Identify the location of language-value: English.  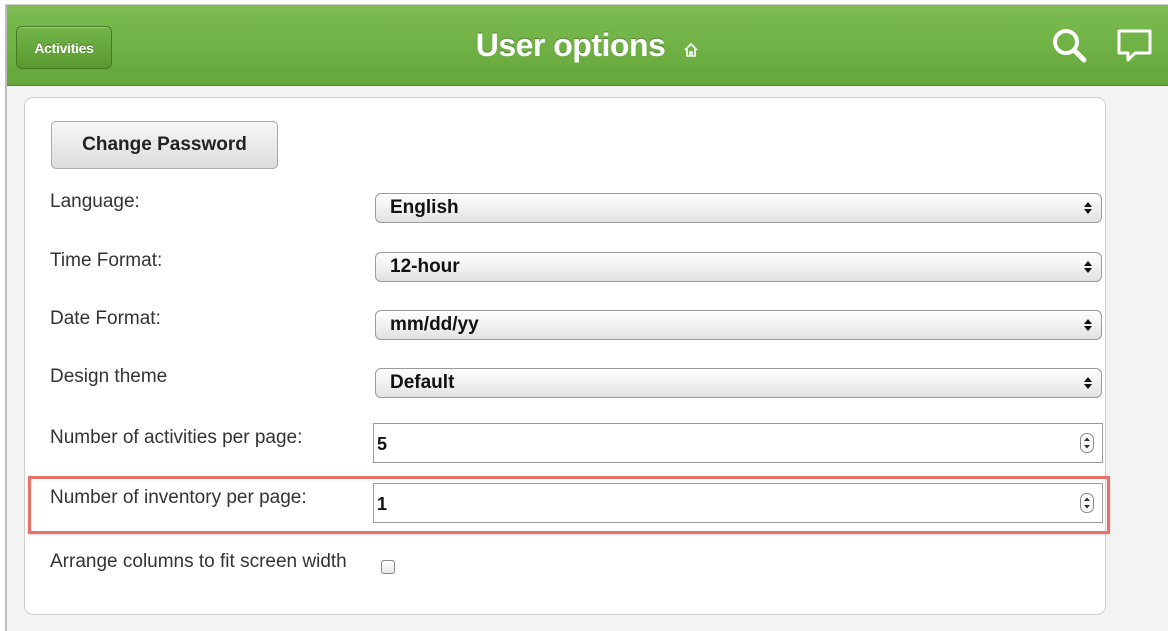
(424, 207).